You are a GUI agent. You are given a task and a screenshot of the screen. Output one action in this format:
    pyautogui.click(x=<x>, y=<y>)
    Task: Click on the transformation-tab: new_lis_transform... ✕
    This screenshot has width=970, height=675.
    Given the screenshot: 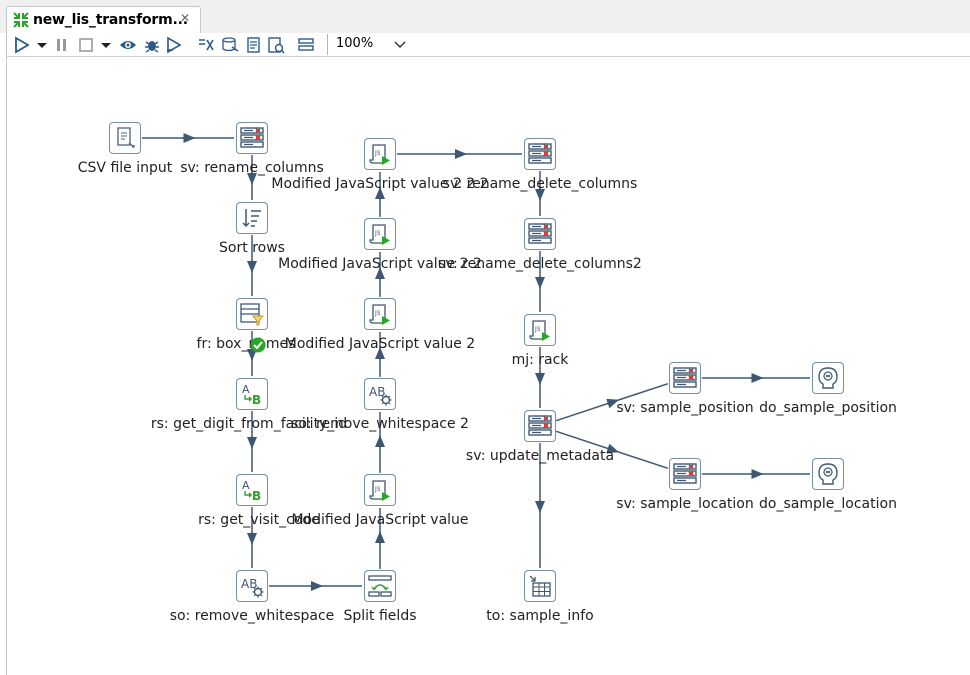 What is the action you would take?
    pyautogui.click(x=103, y=19)
    